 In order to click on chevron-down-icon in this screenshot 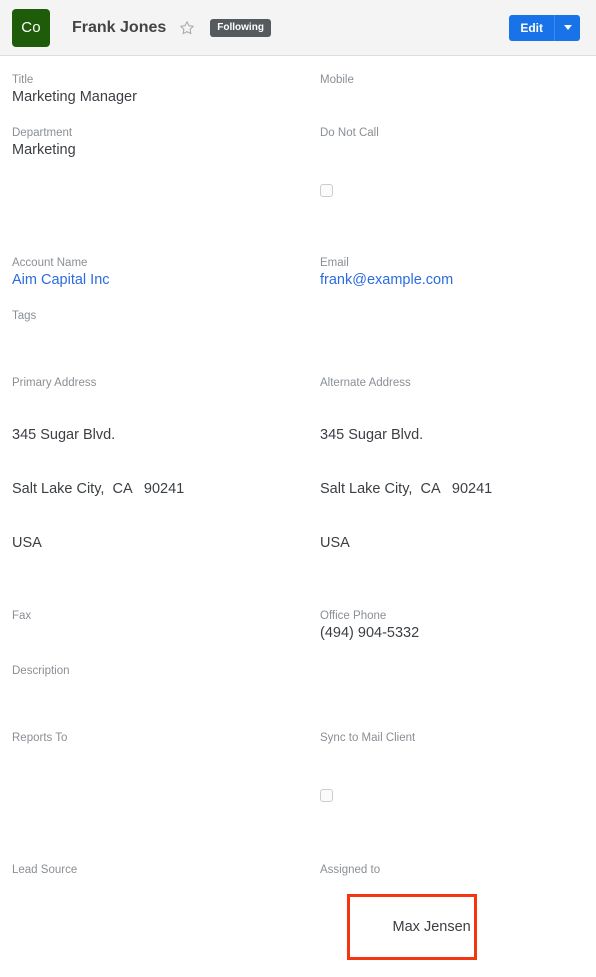, I will do `click(567, 27)`.